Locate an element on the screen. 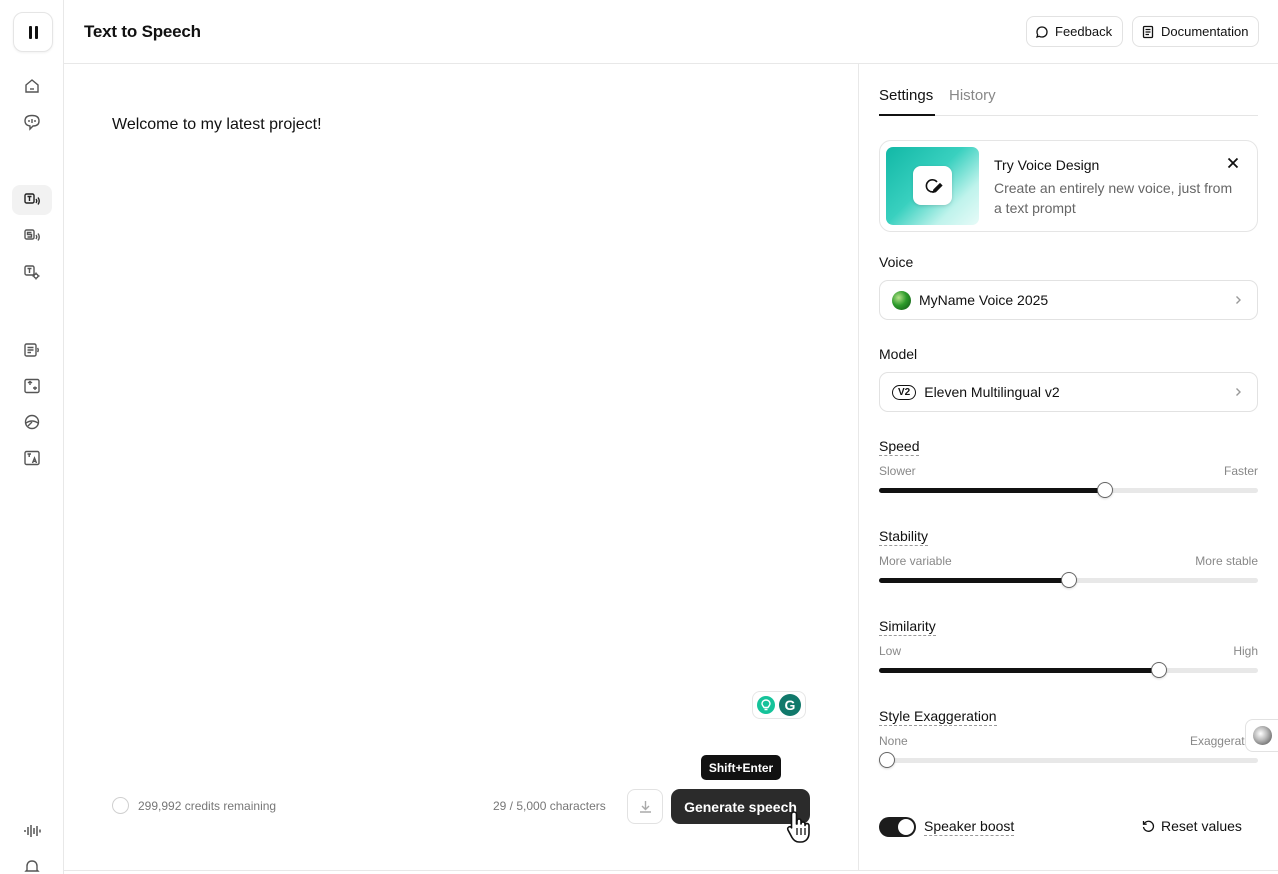 The width and height of the screenshot is (1278, 874). grammarly-widget: G is located at coordinates (779, 705).